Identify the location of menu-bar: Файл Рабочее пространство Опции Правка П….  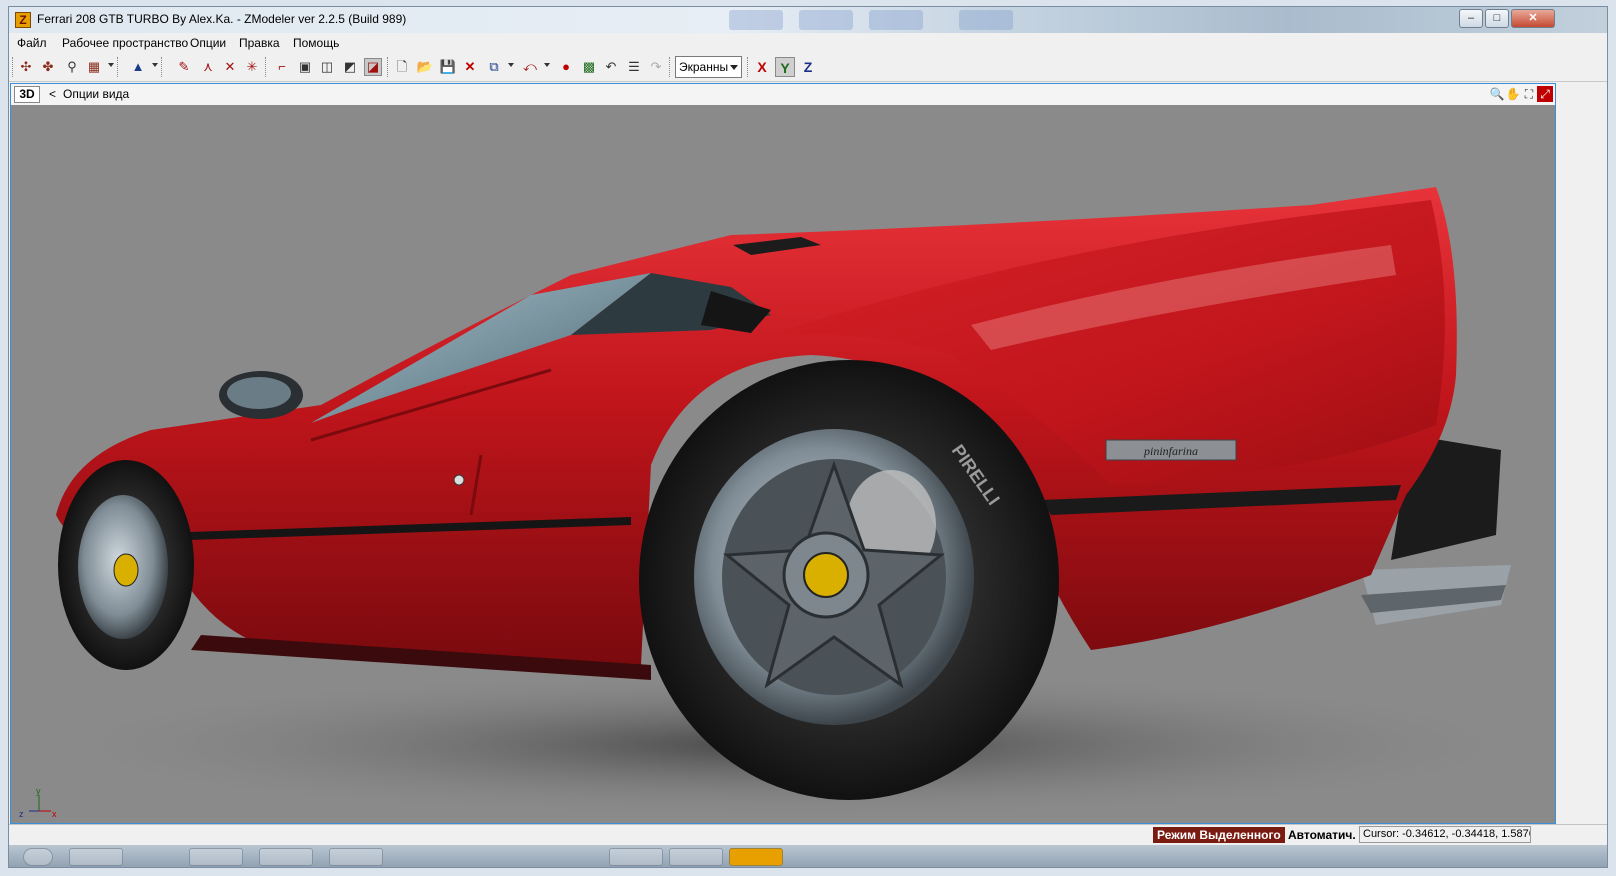
(808, 43).